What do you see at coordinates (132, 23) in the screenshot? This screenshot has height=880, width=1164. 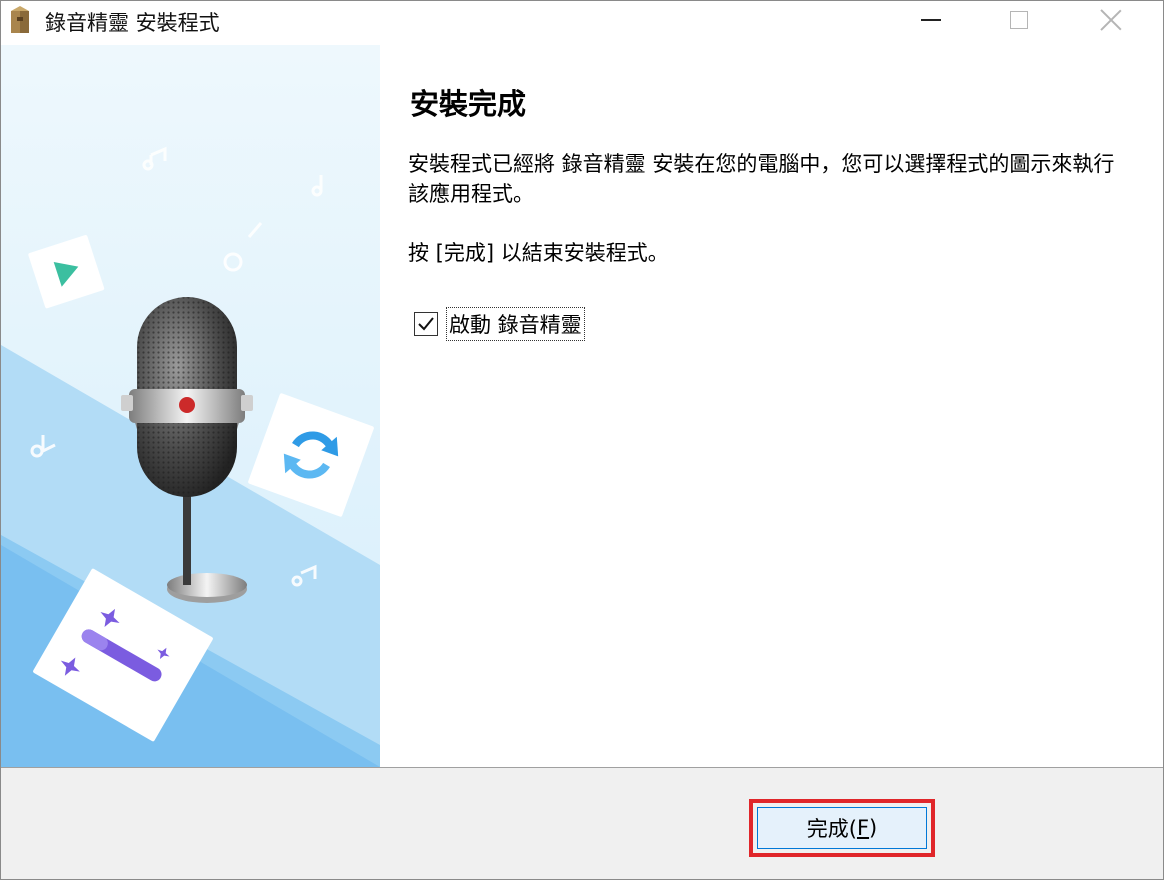 I see `window-title: 錄音精靈 安裝程式` at bounding box center [132, 23].